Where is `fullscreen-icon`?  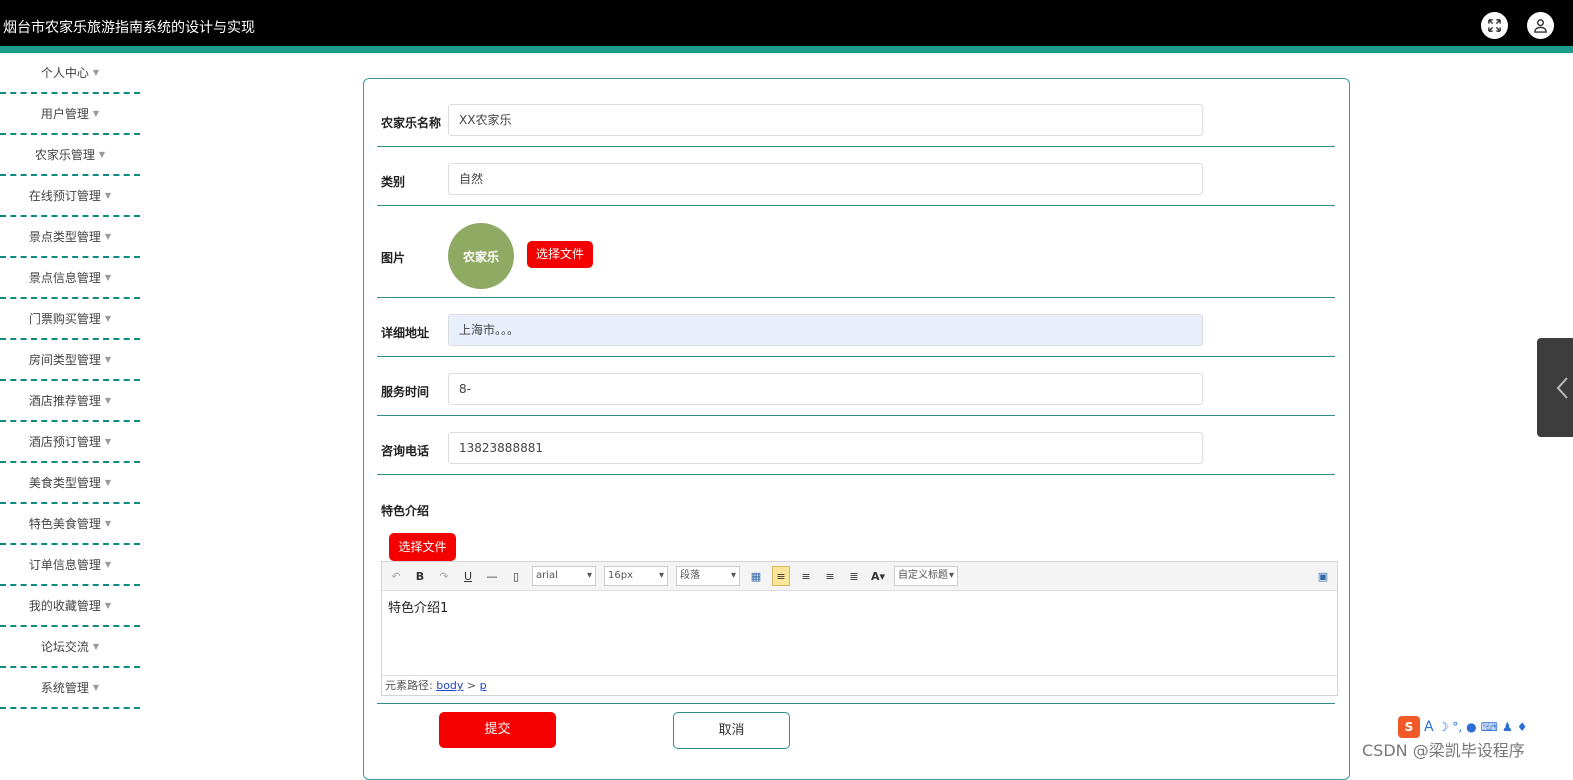
fullscreen-icon is located at coordinates (1494, 25).